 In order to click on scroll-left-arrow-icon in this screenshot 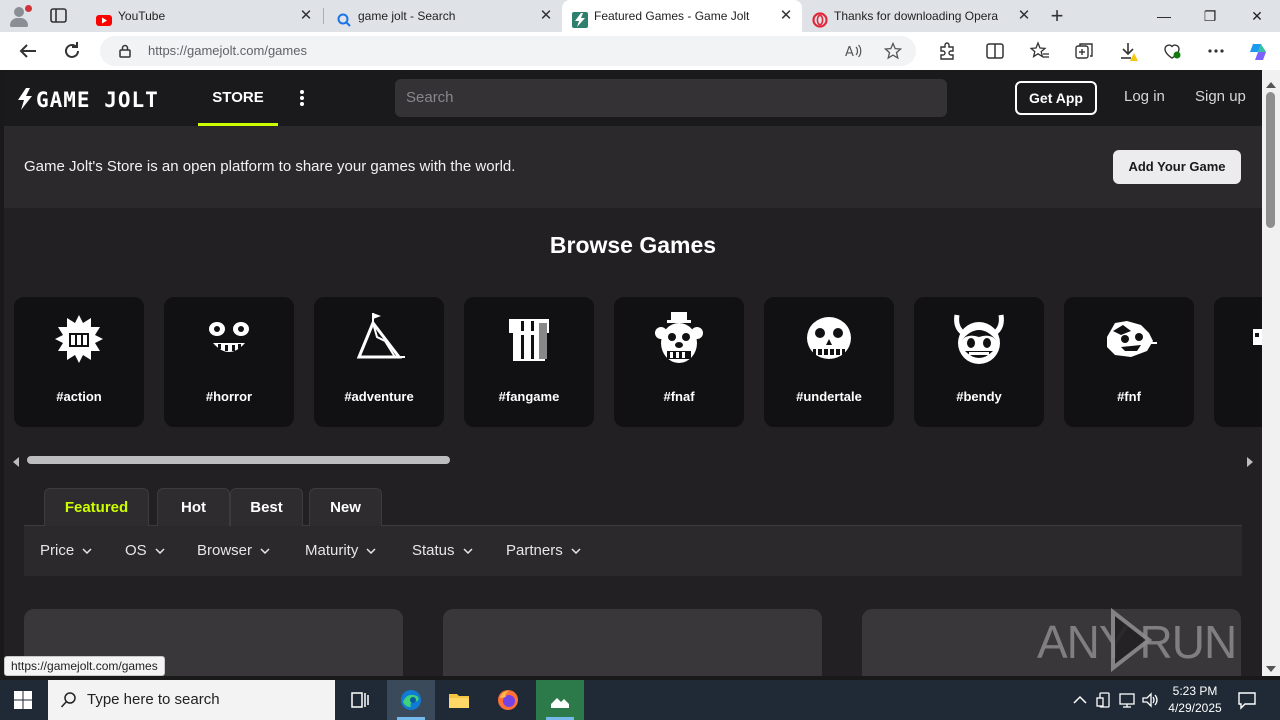, I will do `click(16, 460)`.